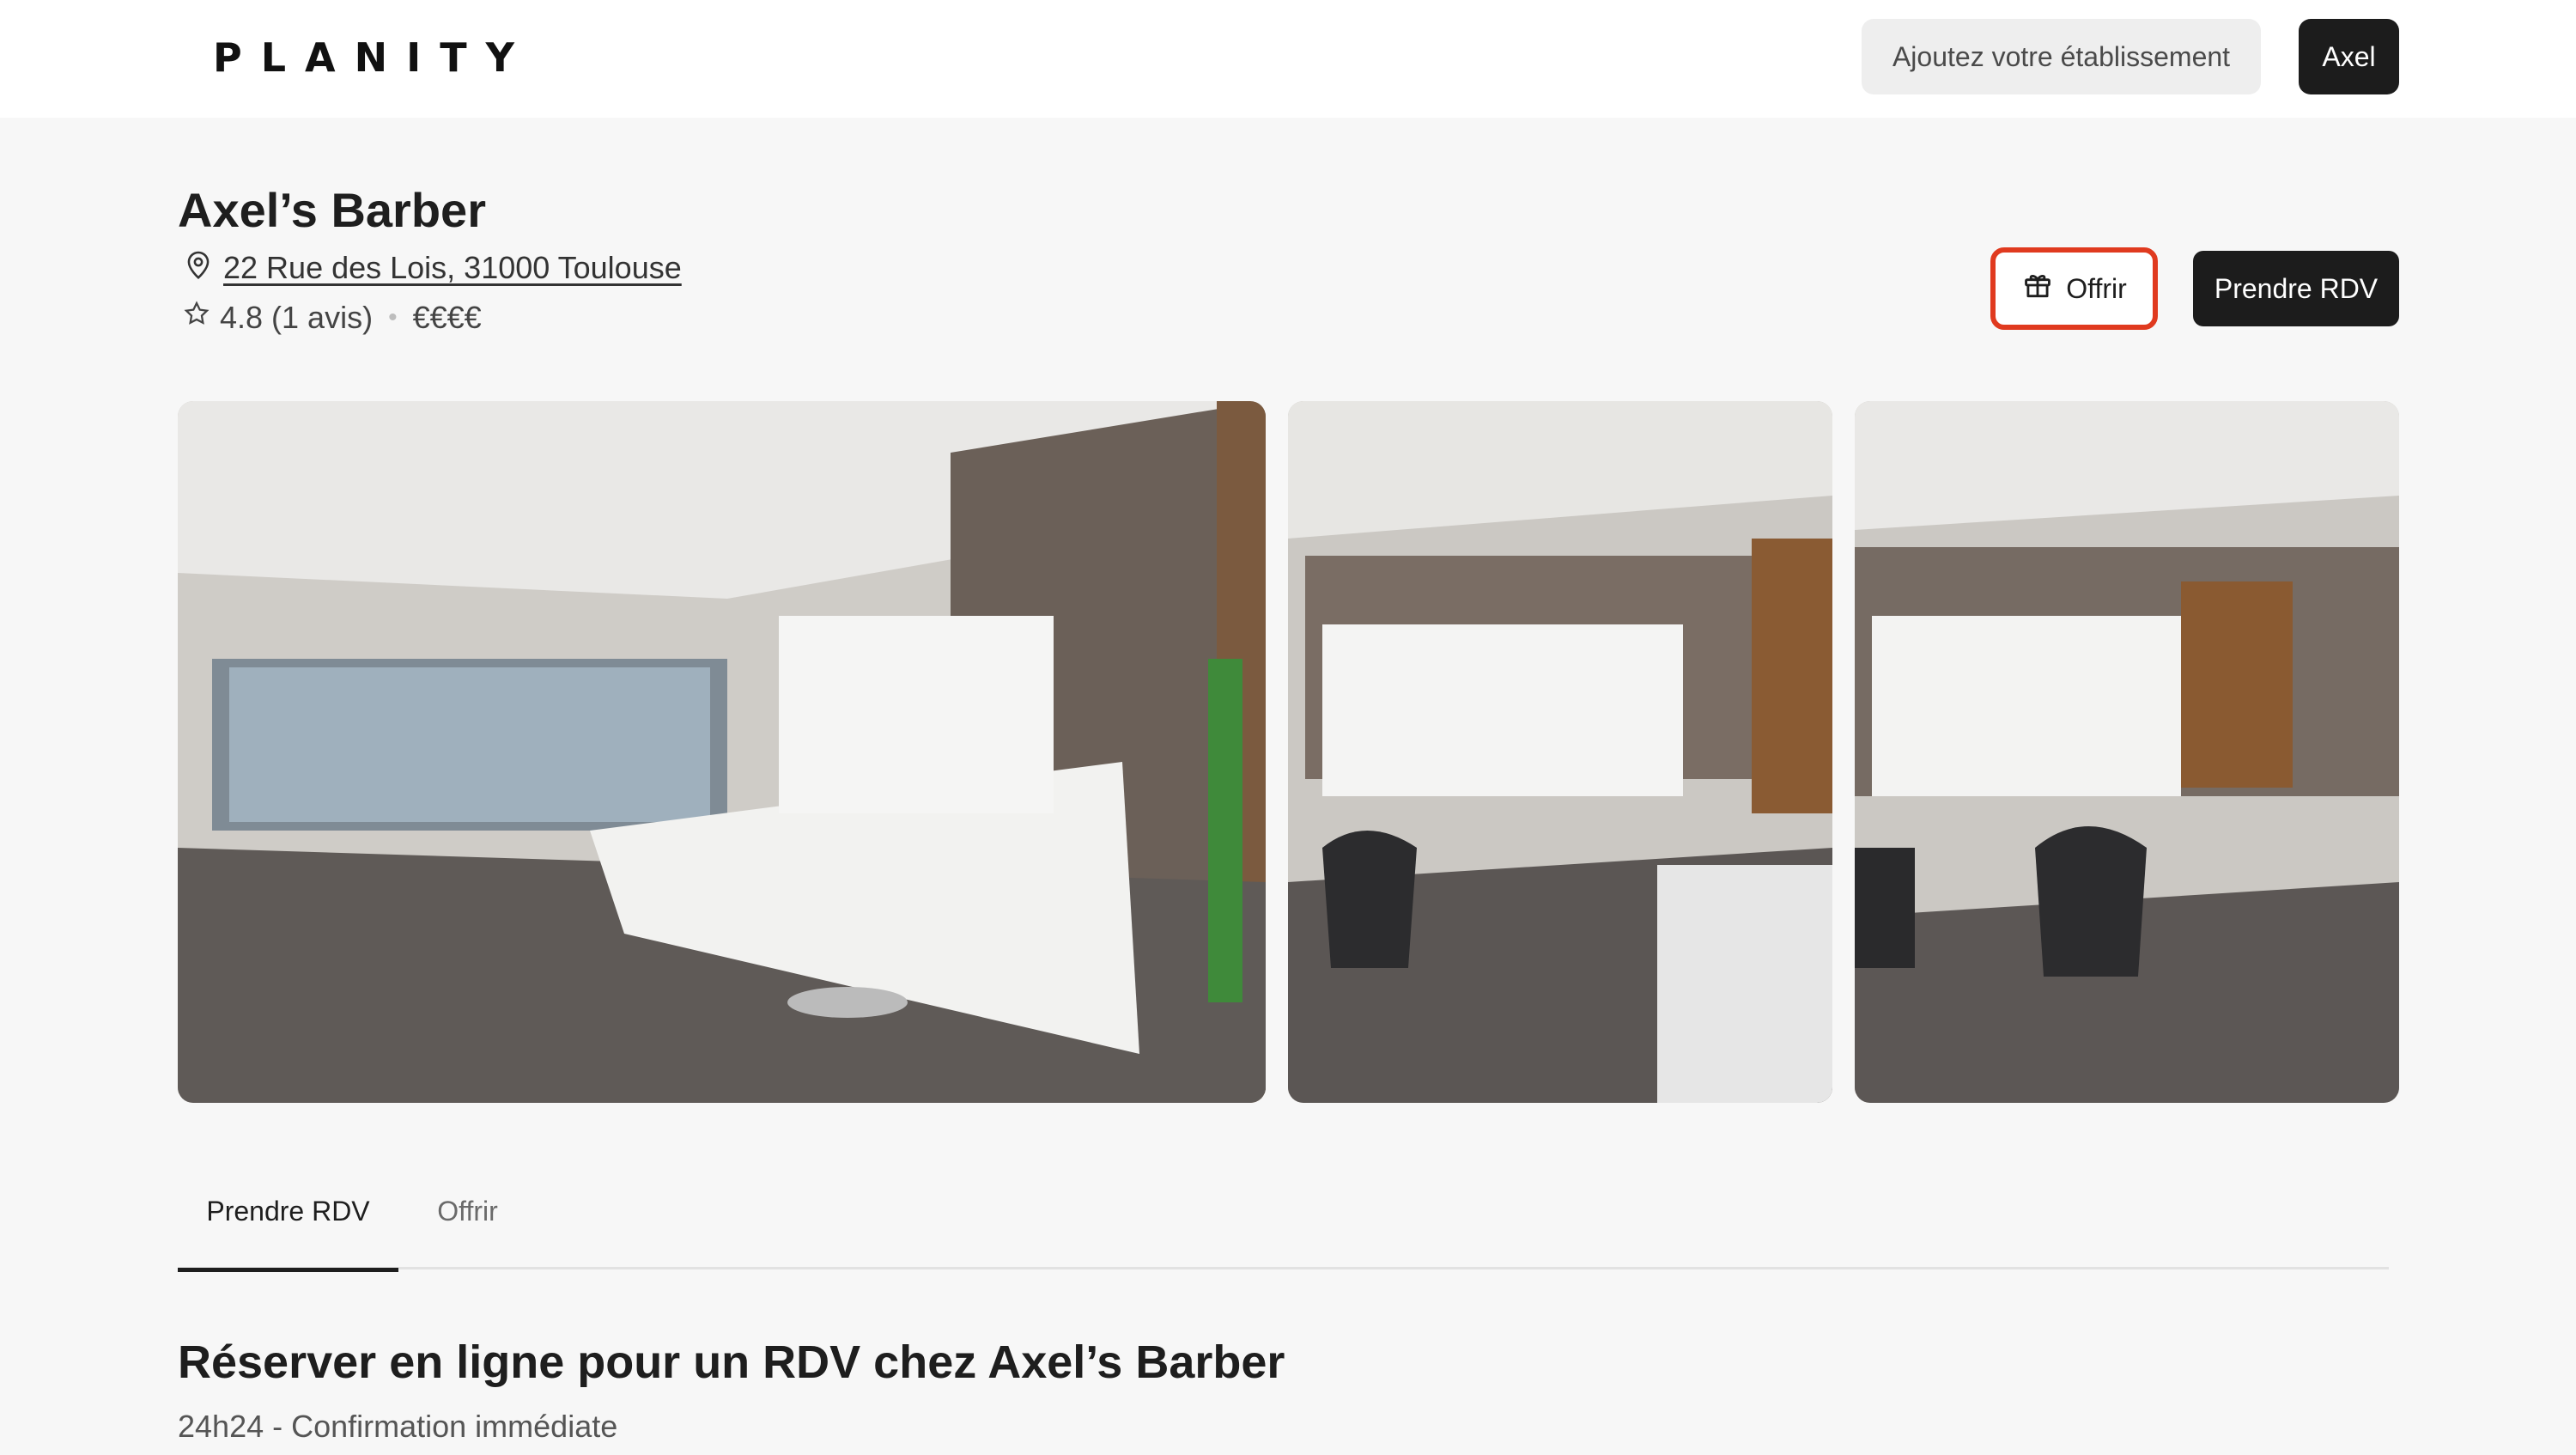 Image resolution: width=2576 pixels, height=1455 pixels. What do you see at coordinates (288, 1213) in the screenshot?
I see `tab-book: Prendre RDV` at bounding box center [288, 1213].